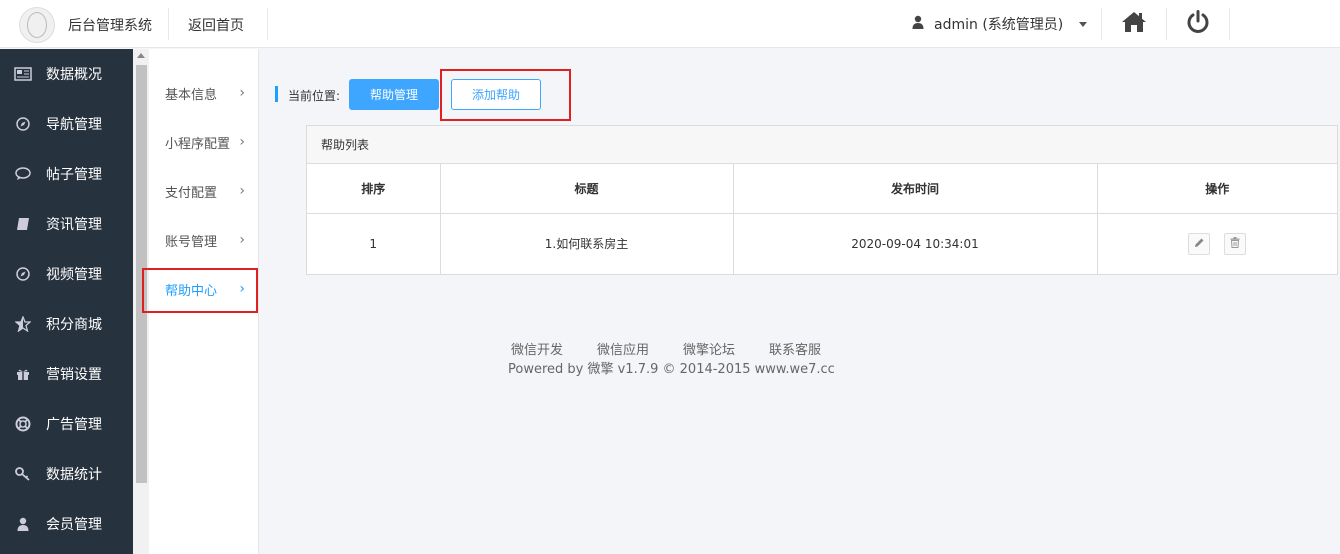  What do you see at coordinates (666, 348) in the screenshot?
I see `footer-links: 微信开发 微信应用 微擎论坛 联系客服` at bounding box center [666, 348].